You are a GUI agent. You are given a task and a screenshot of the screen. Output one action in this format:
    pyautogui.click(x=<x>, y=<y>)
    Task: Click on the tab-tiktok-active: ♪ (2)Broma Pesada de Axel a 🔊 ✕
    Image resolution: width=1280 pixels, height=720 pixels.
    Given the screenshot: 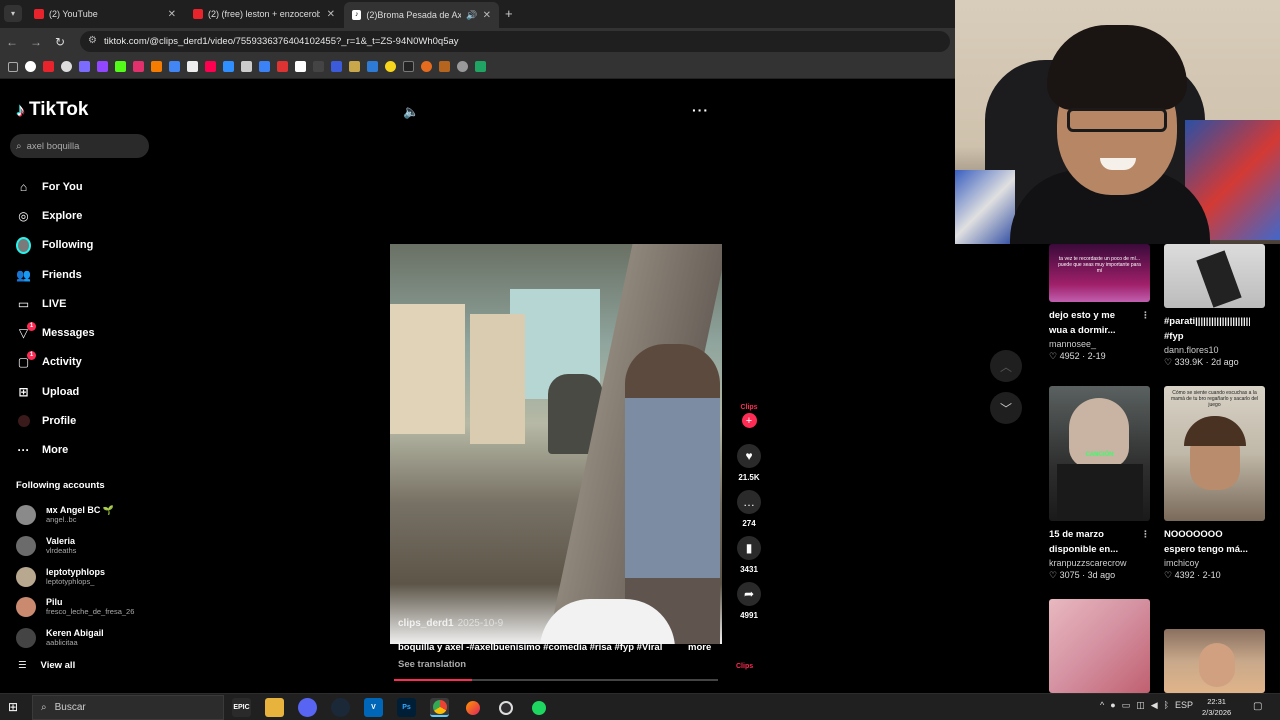 What is the action you would take?
    pyautogui.click(x=421, y=15)
    